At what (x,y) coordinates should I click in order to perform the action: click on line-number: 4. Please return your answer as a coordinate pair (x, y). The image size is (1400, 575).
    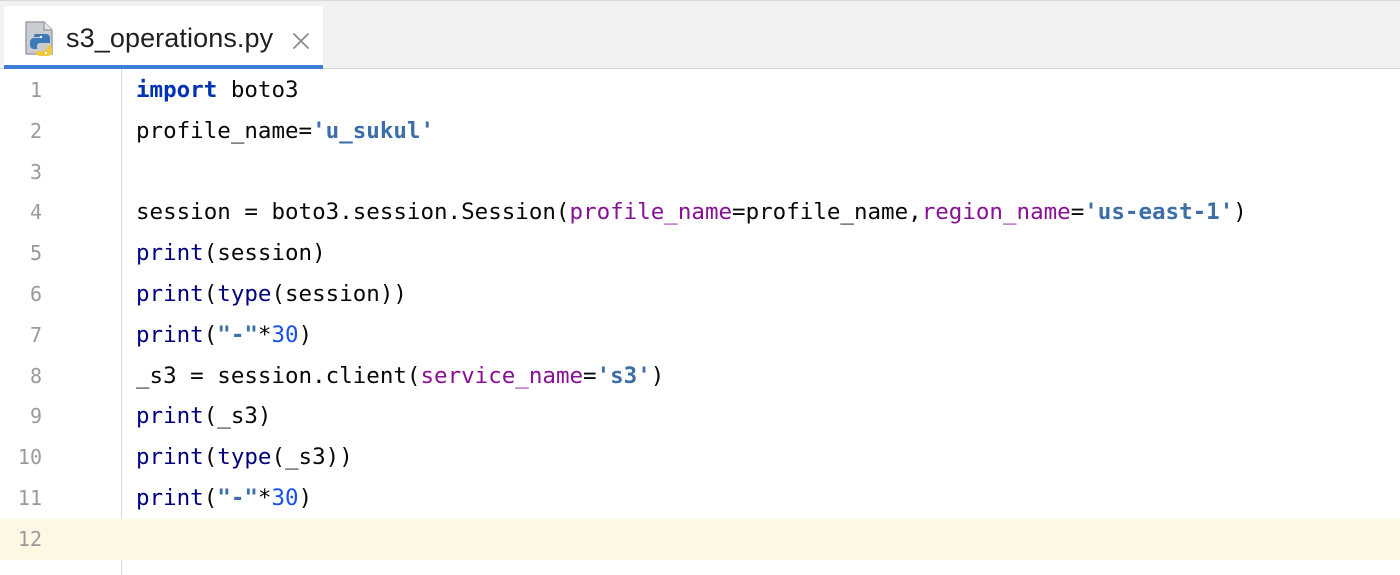
    Looking at the image, I should click on (35, 212).